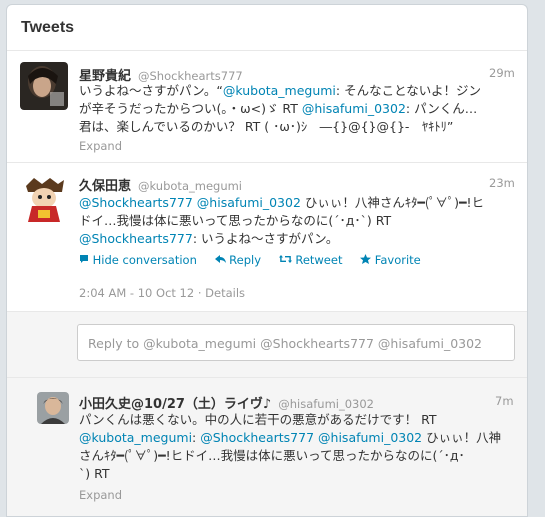  I want to click on hide-conversation-icon, so click(84, 259).